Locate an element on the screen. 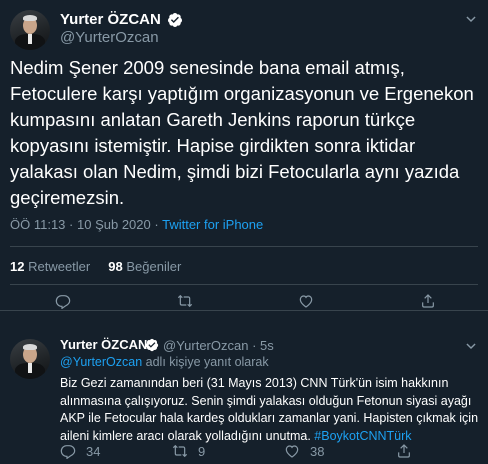  hashtag-link: #BoykotCNNTürk is located at coordinates (362, 436).